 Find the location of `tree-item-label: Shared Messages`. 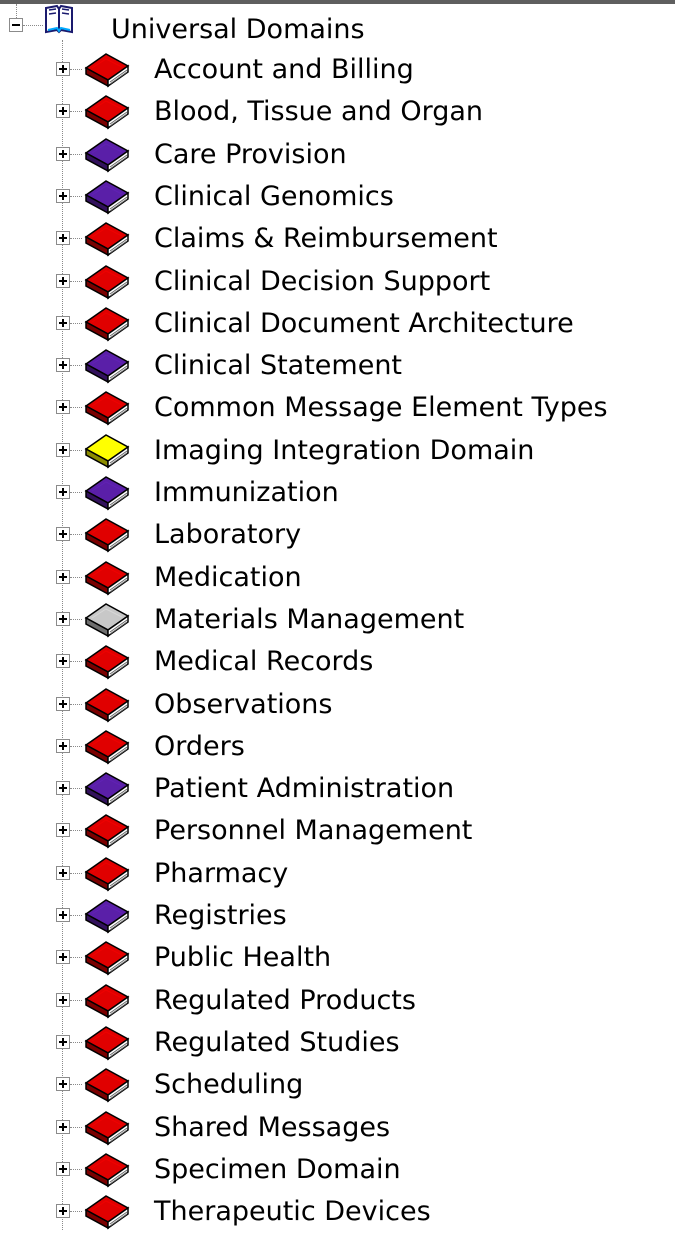

tree-item-label: Shared Messages is located at coordinates (272, 1127).